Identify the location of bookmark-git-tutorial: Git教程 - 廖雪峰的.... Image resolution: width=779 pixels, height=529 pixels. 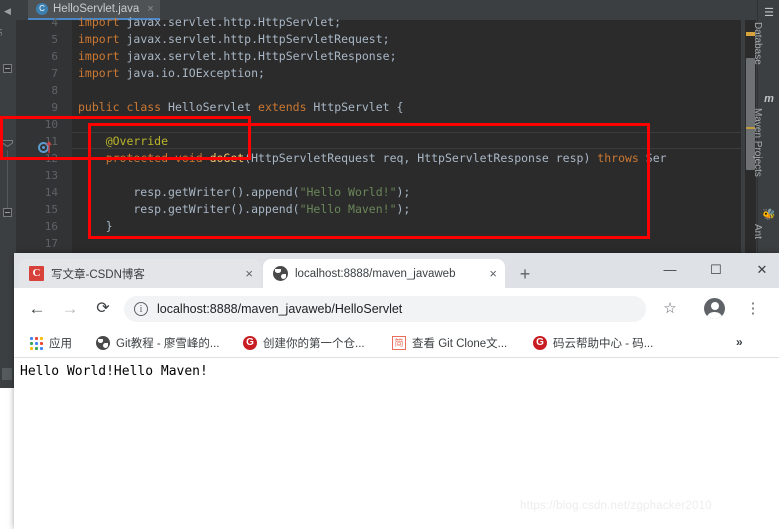
(158, 343).